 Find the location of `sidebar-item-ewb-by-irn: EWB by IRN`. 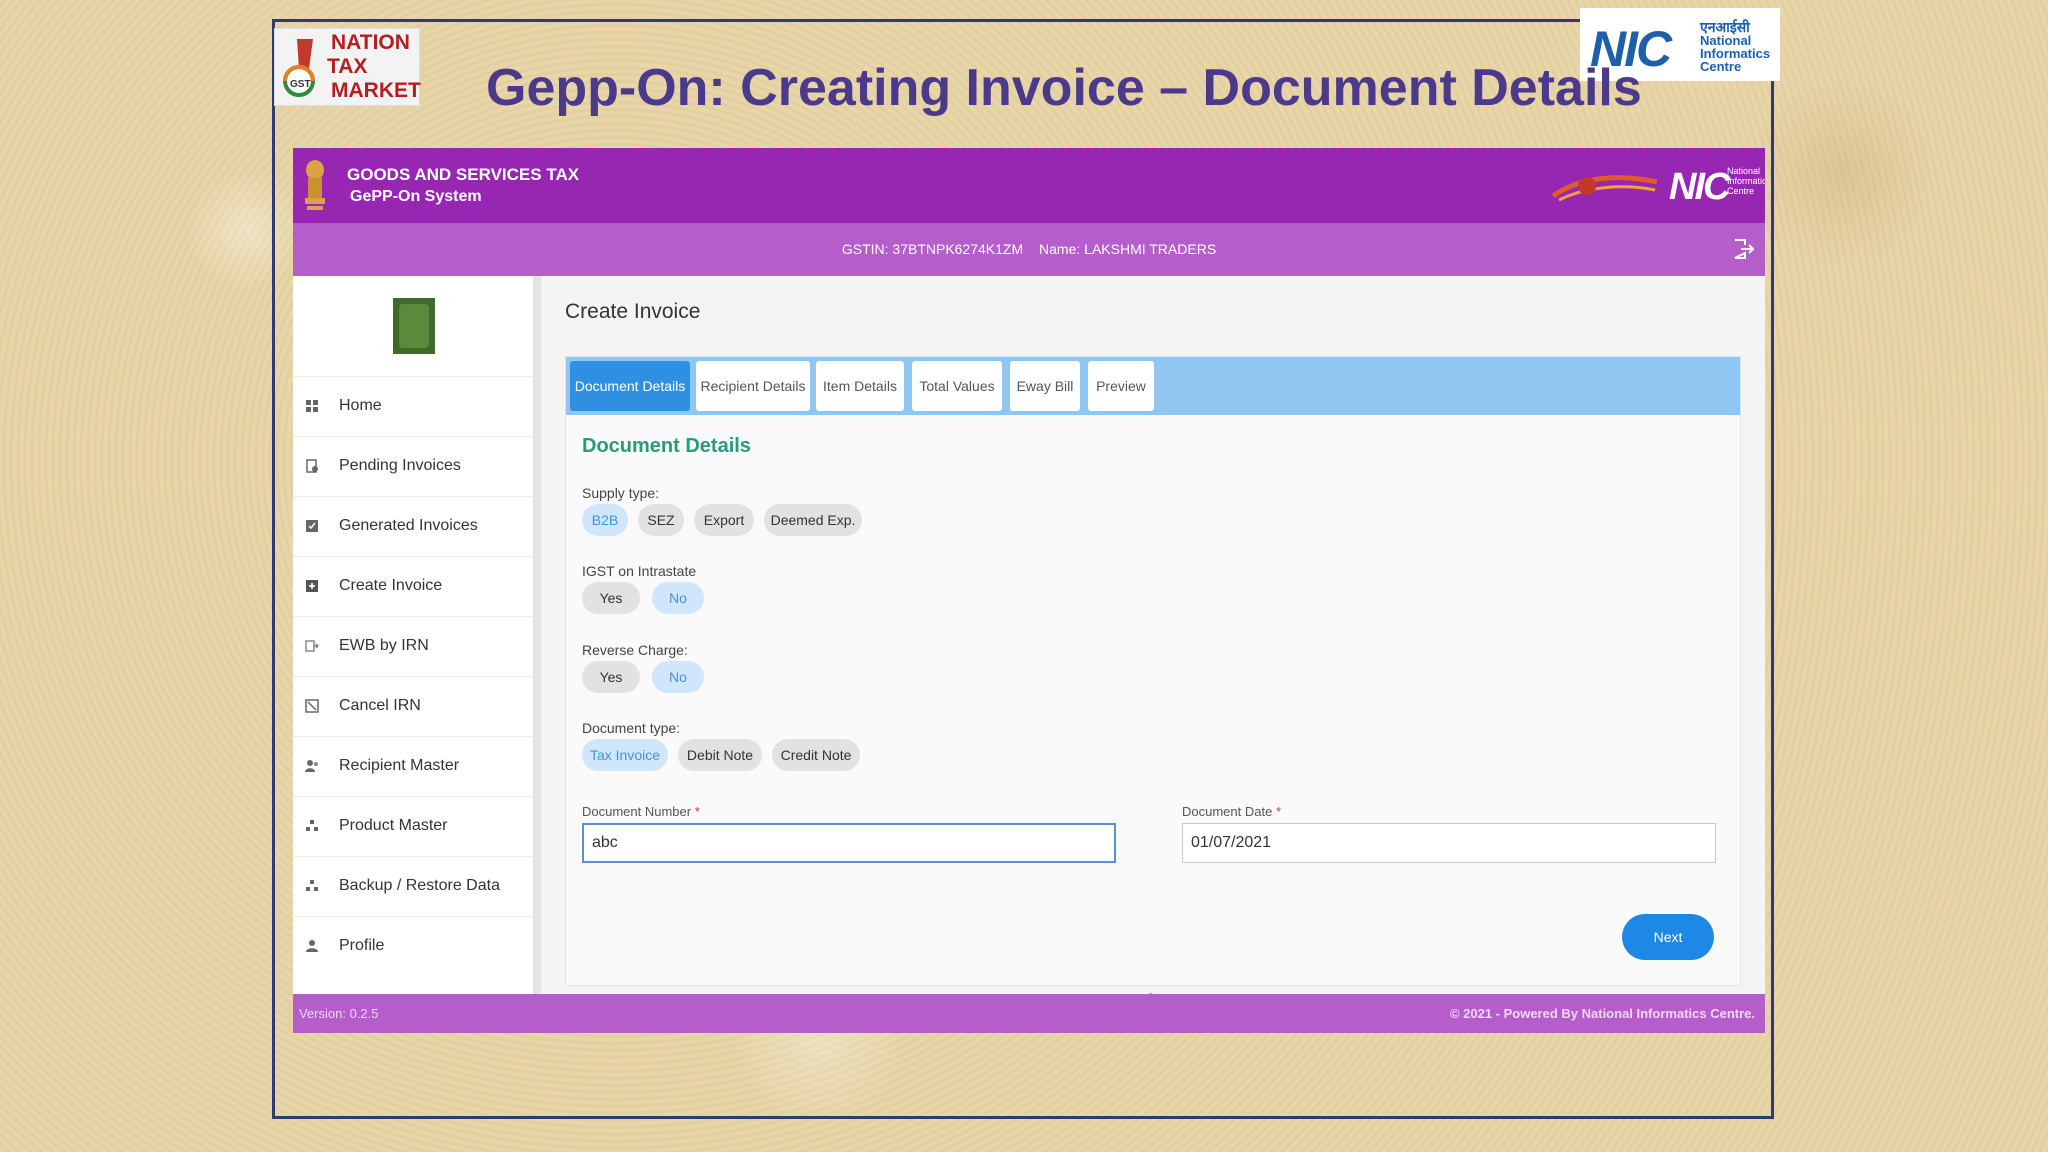

sidebar-item-ewb-by-irn: EWB by IRN is located at coordinates (413, 646).